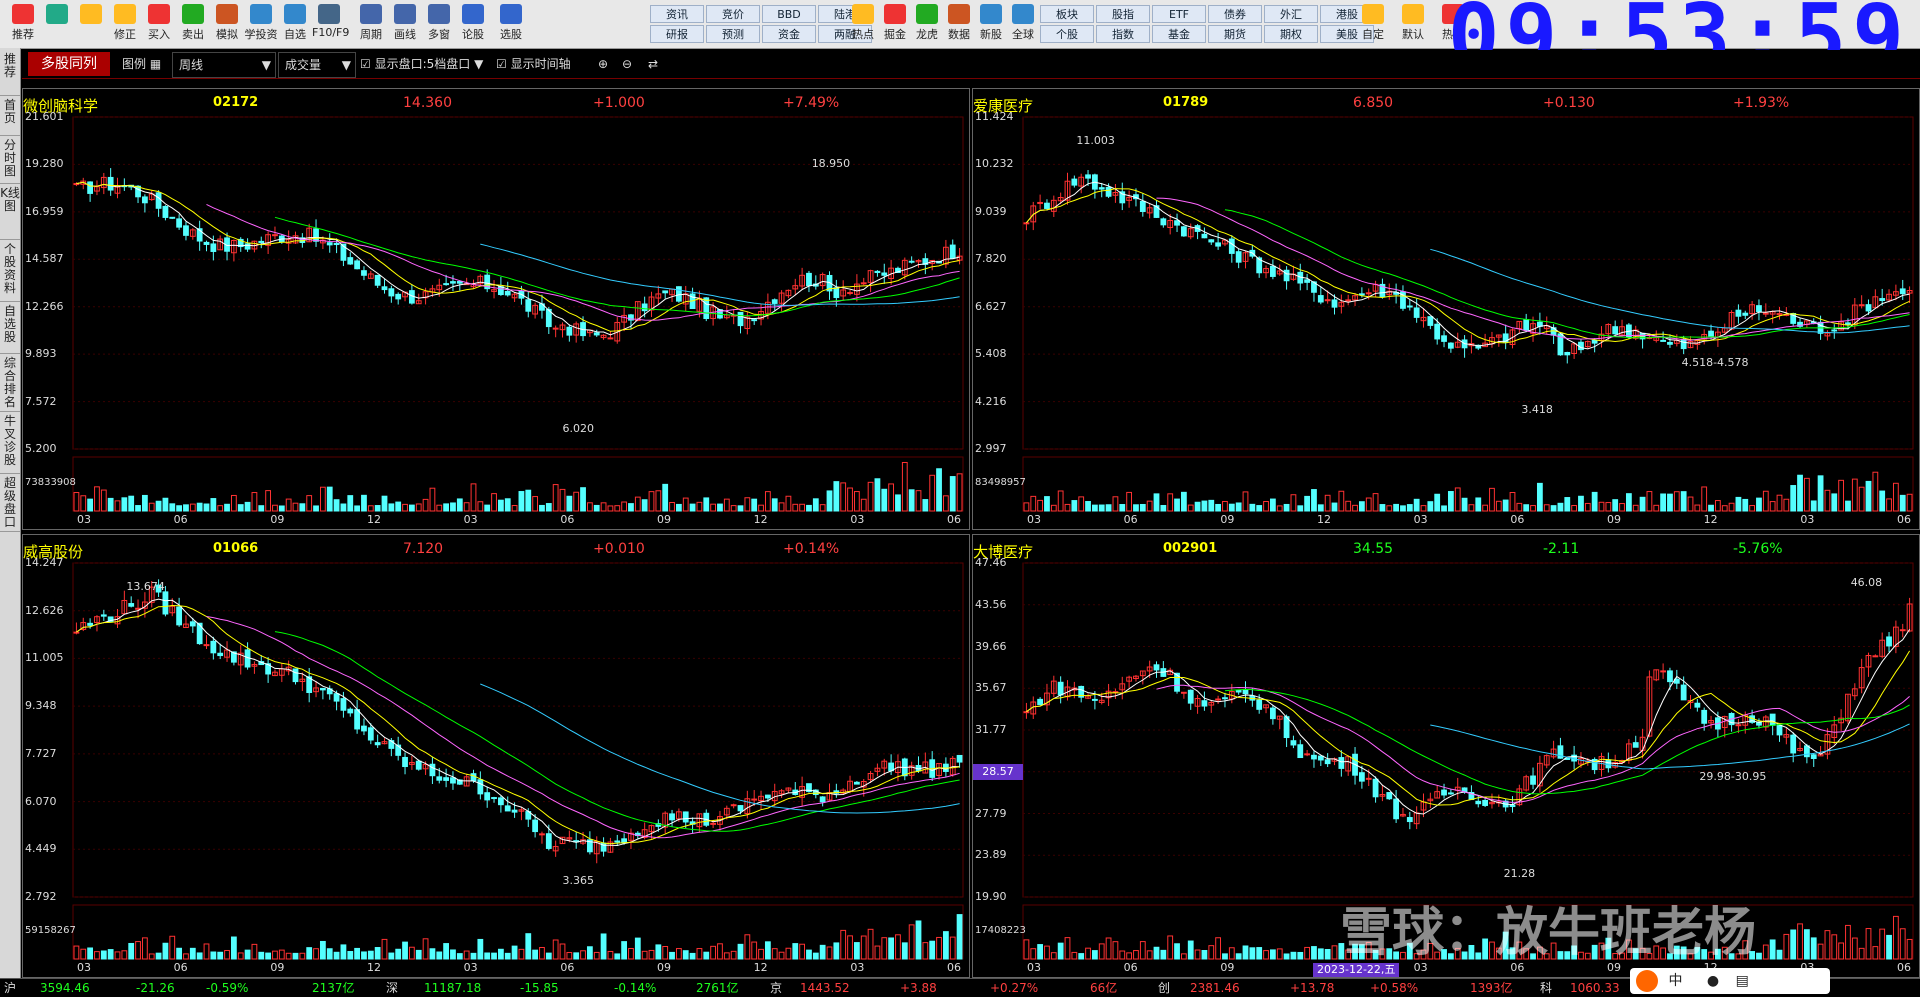 The width and height of the screenshot is (1920, 997). What do you see at coordinates (69, 64) in the screenshot?
I see `tab-multi-stock: 多股同列` at bounding box center [69, 64].